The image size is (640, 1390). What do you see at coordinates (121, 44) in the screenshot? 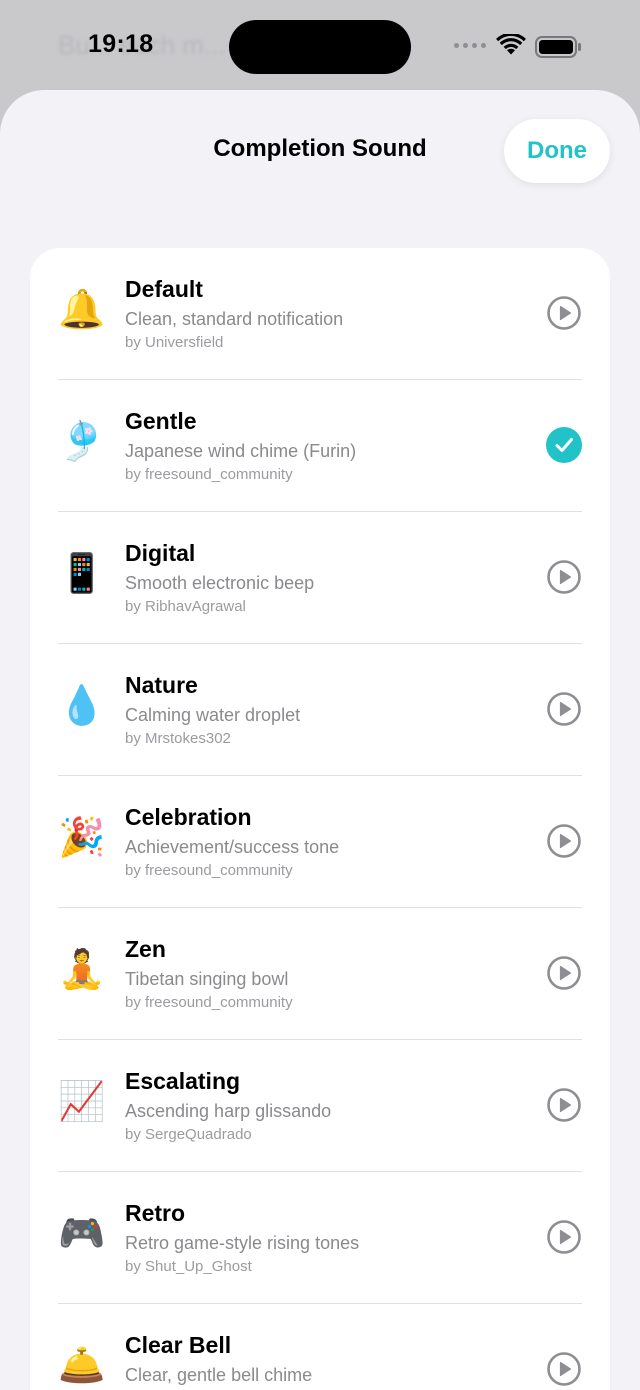
I see `status-time: 19:18` at bounding box center [121, 44].